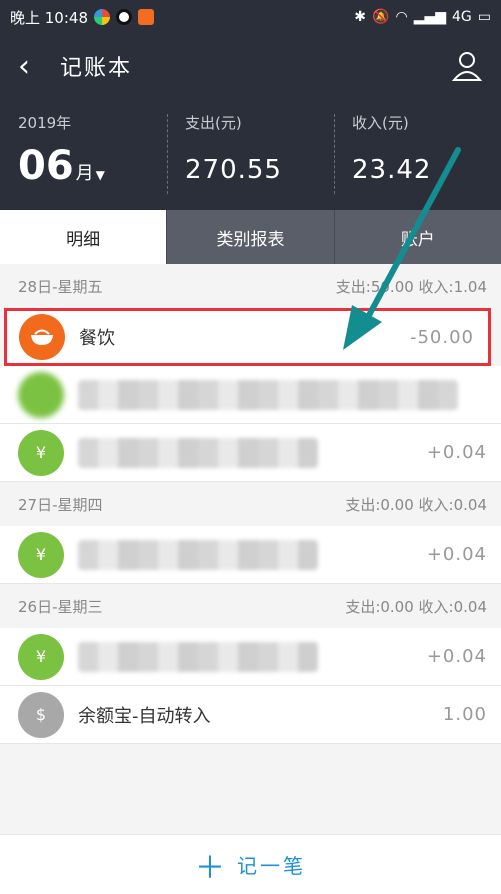 The width and height of the screenshot is (501, 894). Describe the element at coordinates (124, 17) in the screenshot. I see `qq-notification-icon` at that location.